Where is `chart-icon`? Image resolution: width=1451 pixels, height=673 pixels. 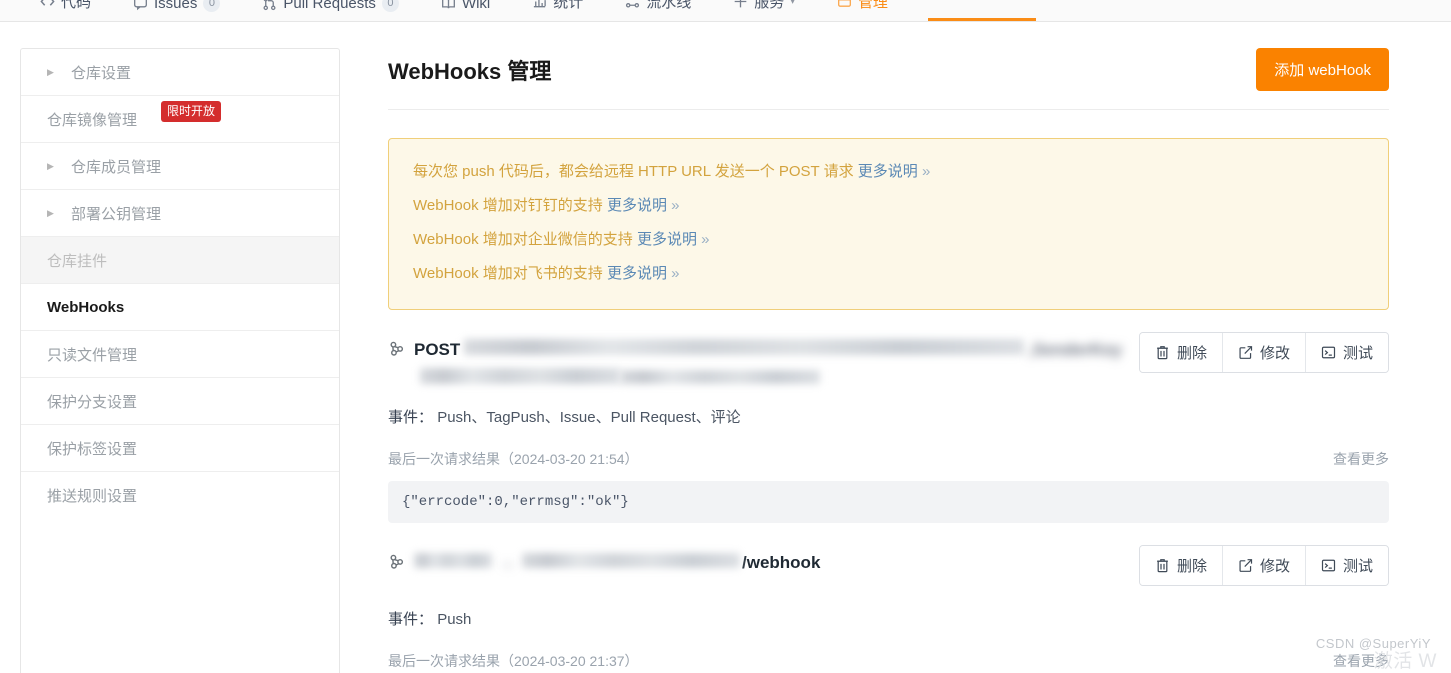
chart-icon is located at coordinates (539, 4).